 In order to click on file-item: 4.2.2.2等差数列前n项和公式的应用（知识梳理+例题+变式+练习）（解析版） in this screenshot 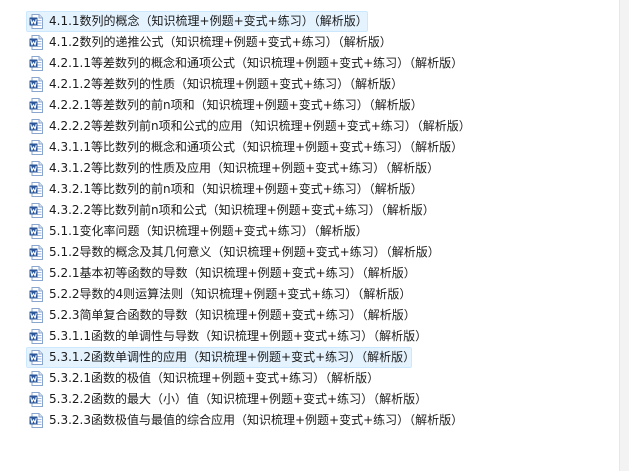, I will do `click(316, 126)`.